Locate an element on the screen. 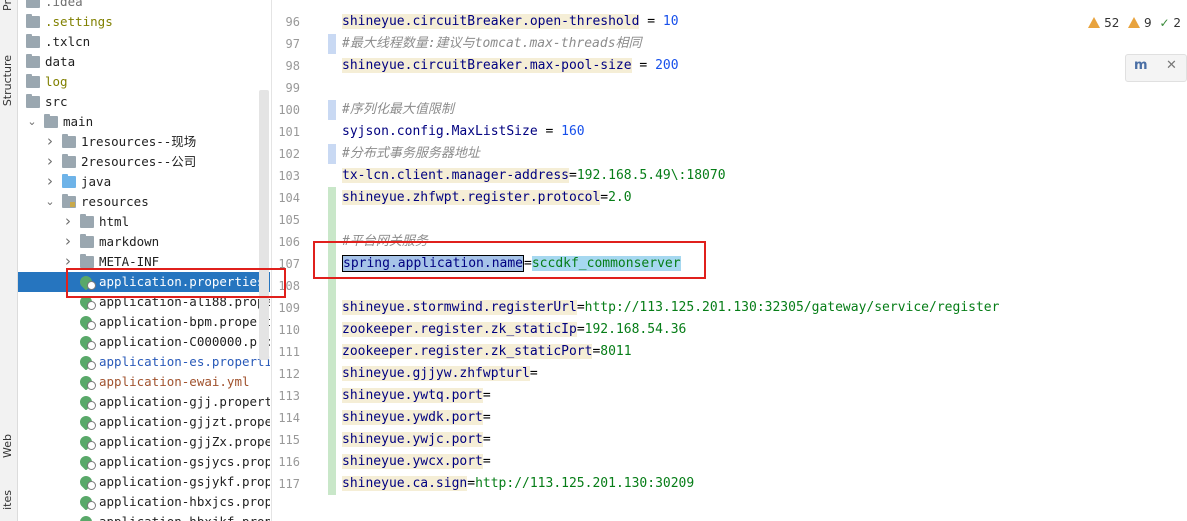 This screenshot has width=1187, height=521. inspections-widget: 52 9 ✓ 2 is located at coordinates (1134, 26).